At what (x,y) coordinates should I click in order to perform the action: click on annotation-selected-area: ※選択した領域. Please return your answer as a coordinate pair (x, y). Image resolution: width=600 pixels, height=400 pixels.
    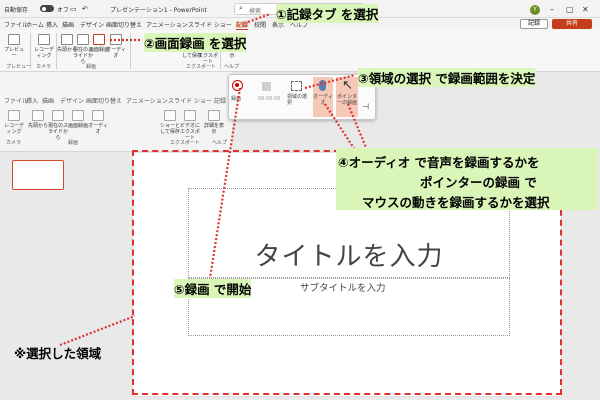
    Looking at the image, I should click on (58, 353).